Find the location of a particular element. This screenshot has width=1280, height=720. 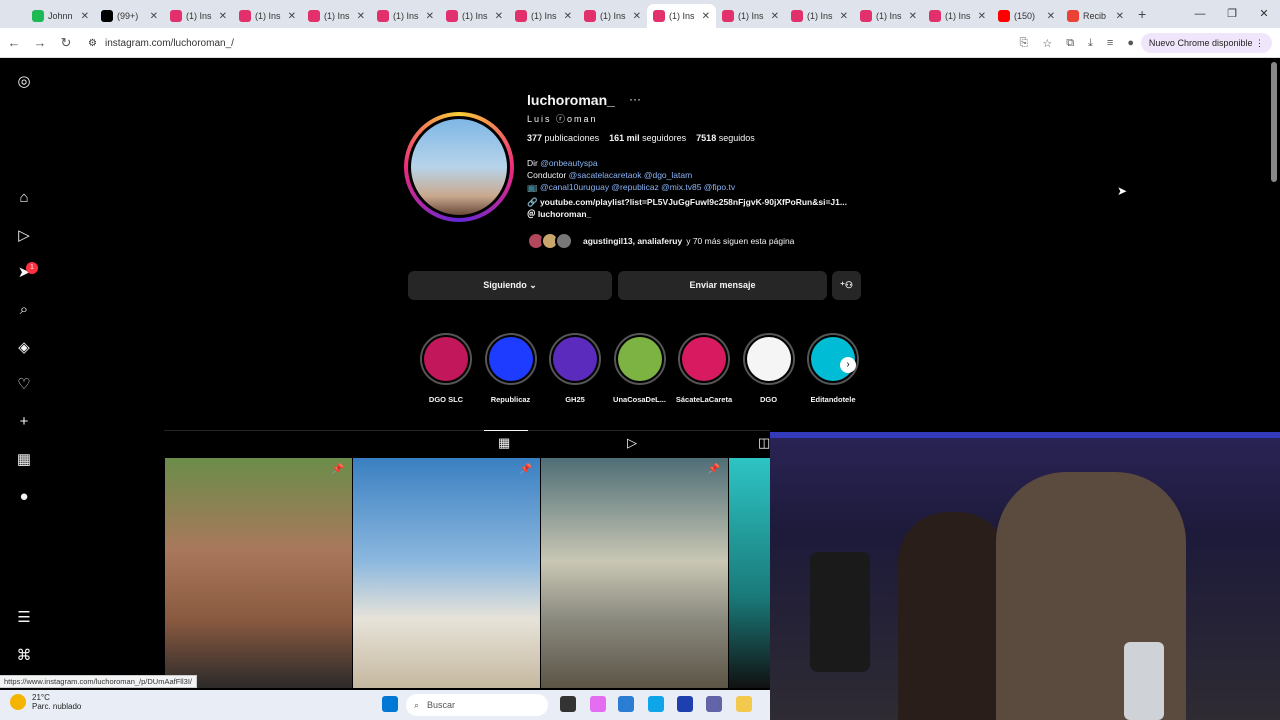

following-stat: 7518 seguidos is located at coordinates (725, 138).